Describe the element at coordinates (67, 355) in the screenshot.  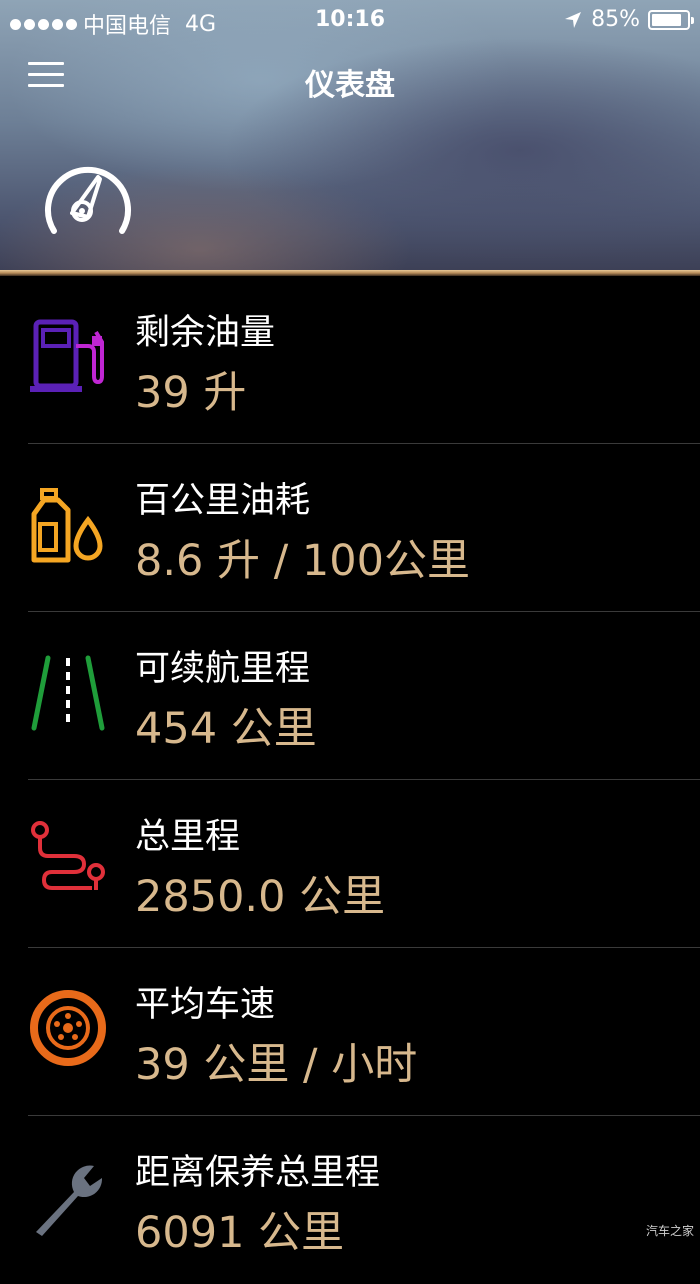
I see `fuel-pump-icon` at that location.